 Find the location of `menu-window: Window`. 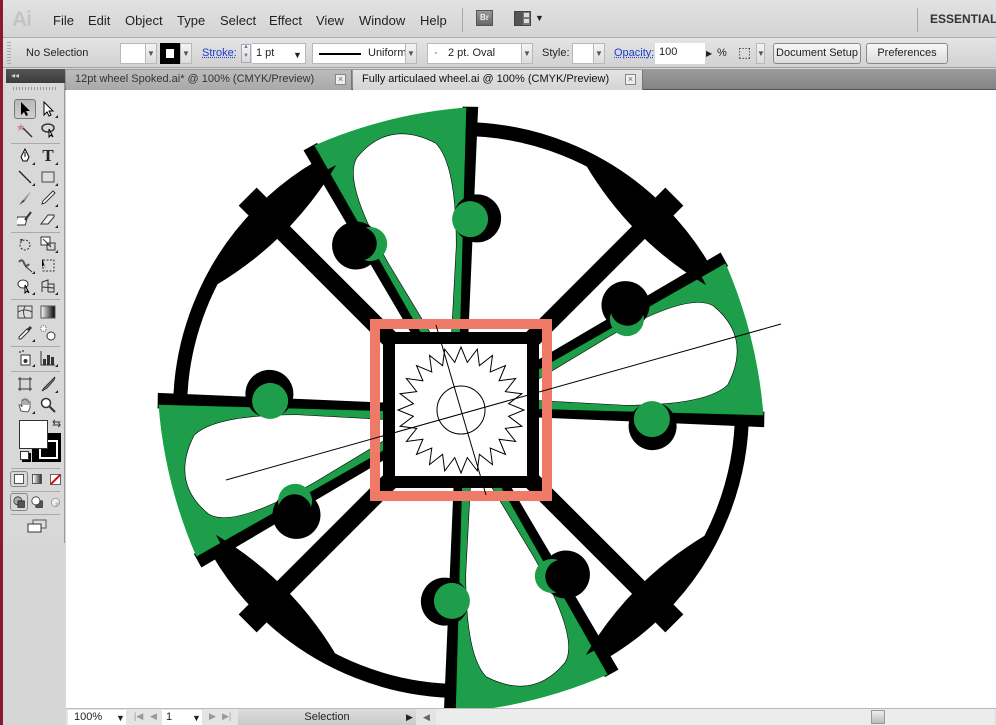

menu-window: Window is located at coordinates (382, 20).